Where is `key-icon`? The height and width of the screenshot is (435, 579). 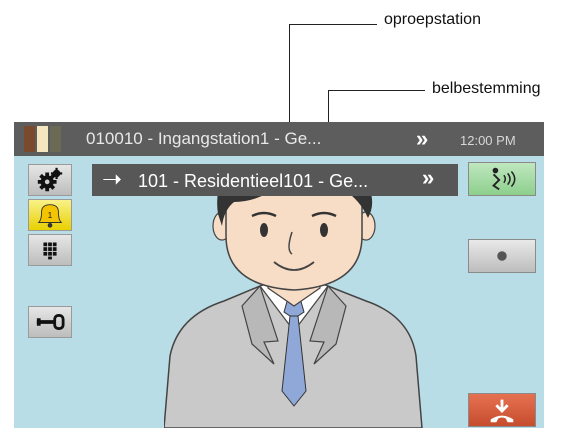 key-icon is located at coordinates (50, 322).